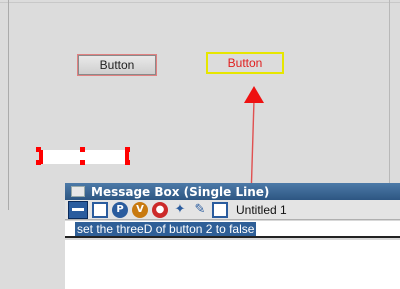 The image size is (400, 289). Describe the element at coordinates (180, 191) in the screenshot. I see `message-box-title: Message Box (Single Line)` at that location.